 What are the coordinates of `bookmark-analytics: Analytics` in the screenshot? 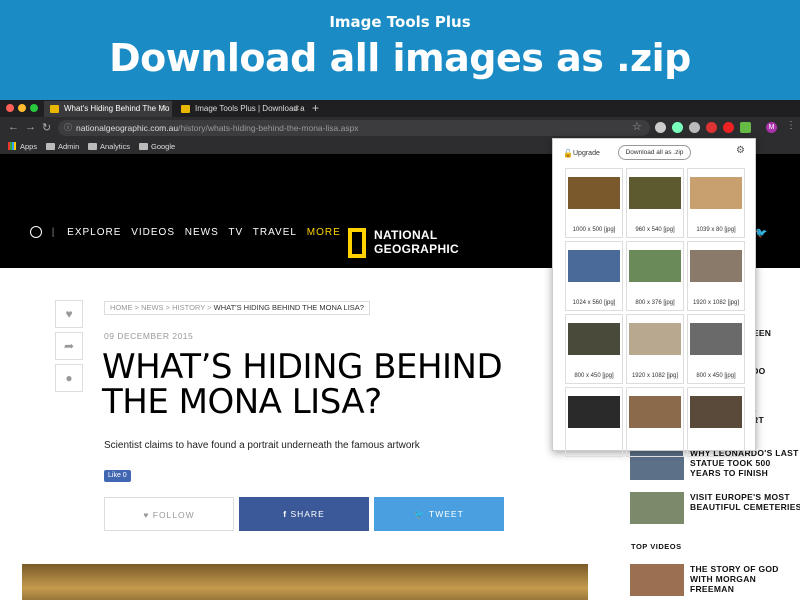 It's located at (109, 146).